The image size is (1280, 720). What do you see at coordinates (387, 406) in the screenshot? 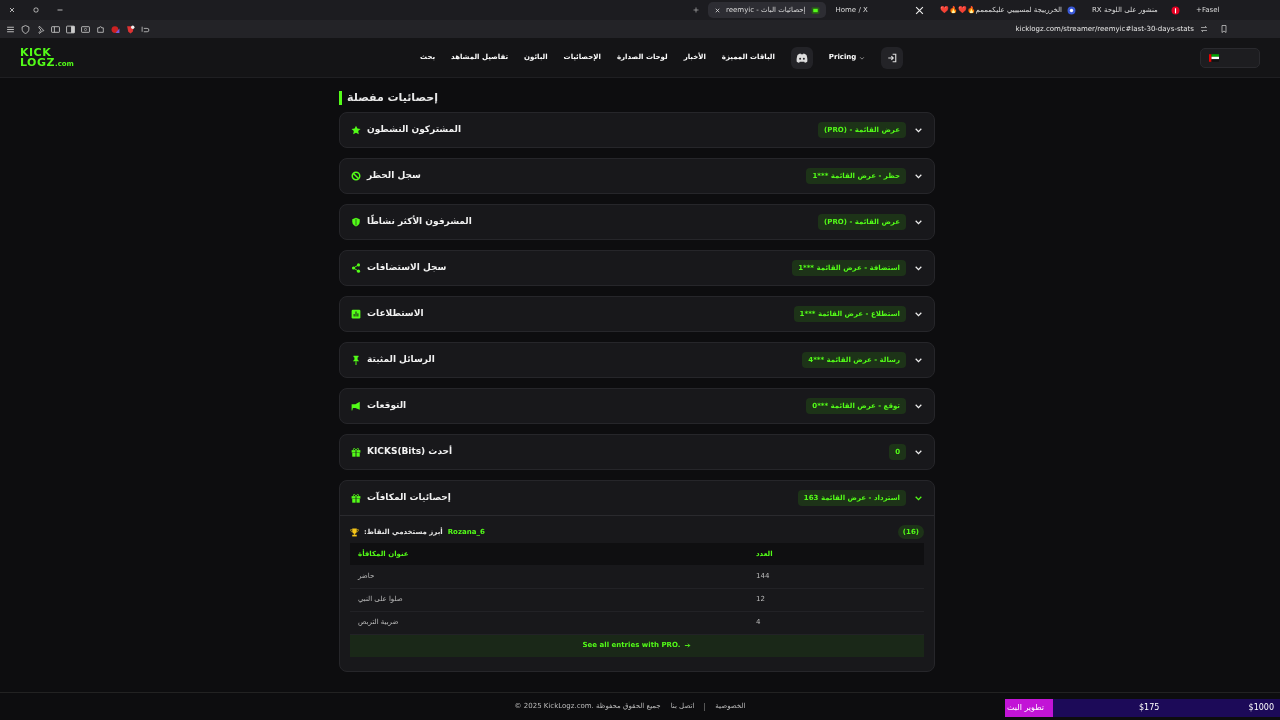
I see `panel-title: التوقعات` at bounding box center [387, 406].